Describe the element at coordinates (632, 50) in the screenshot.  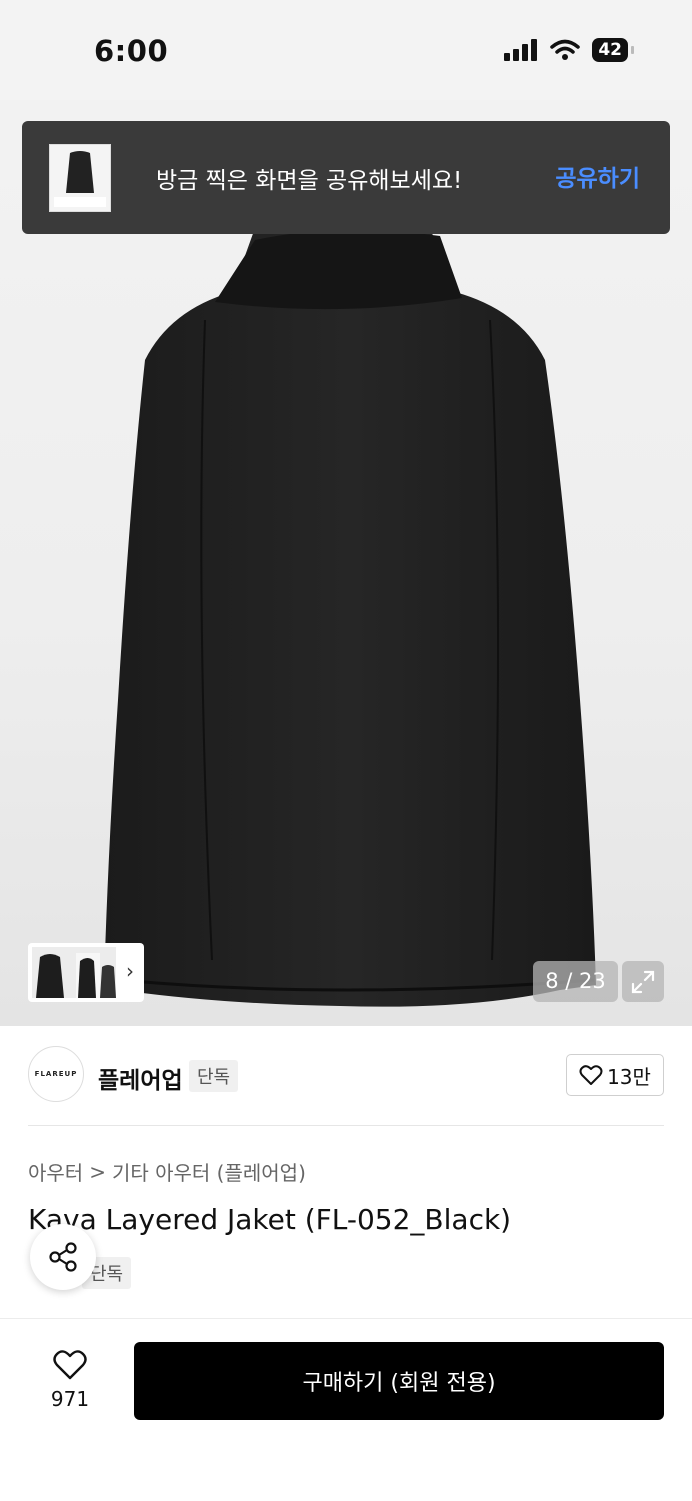
I see `battery-tip` at that location.